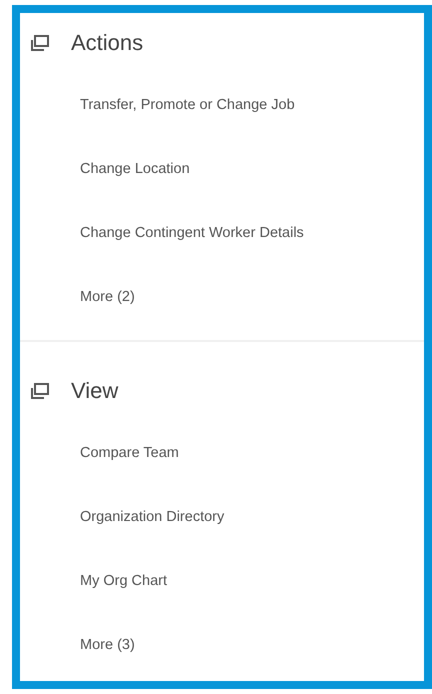  What do you see at coordinates (222, 453) in the screenshot?
I see `menu-link: Compare Team` at bounding box center [222, 453].